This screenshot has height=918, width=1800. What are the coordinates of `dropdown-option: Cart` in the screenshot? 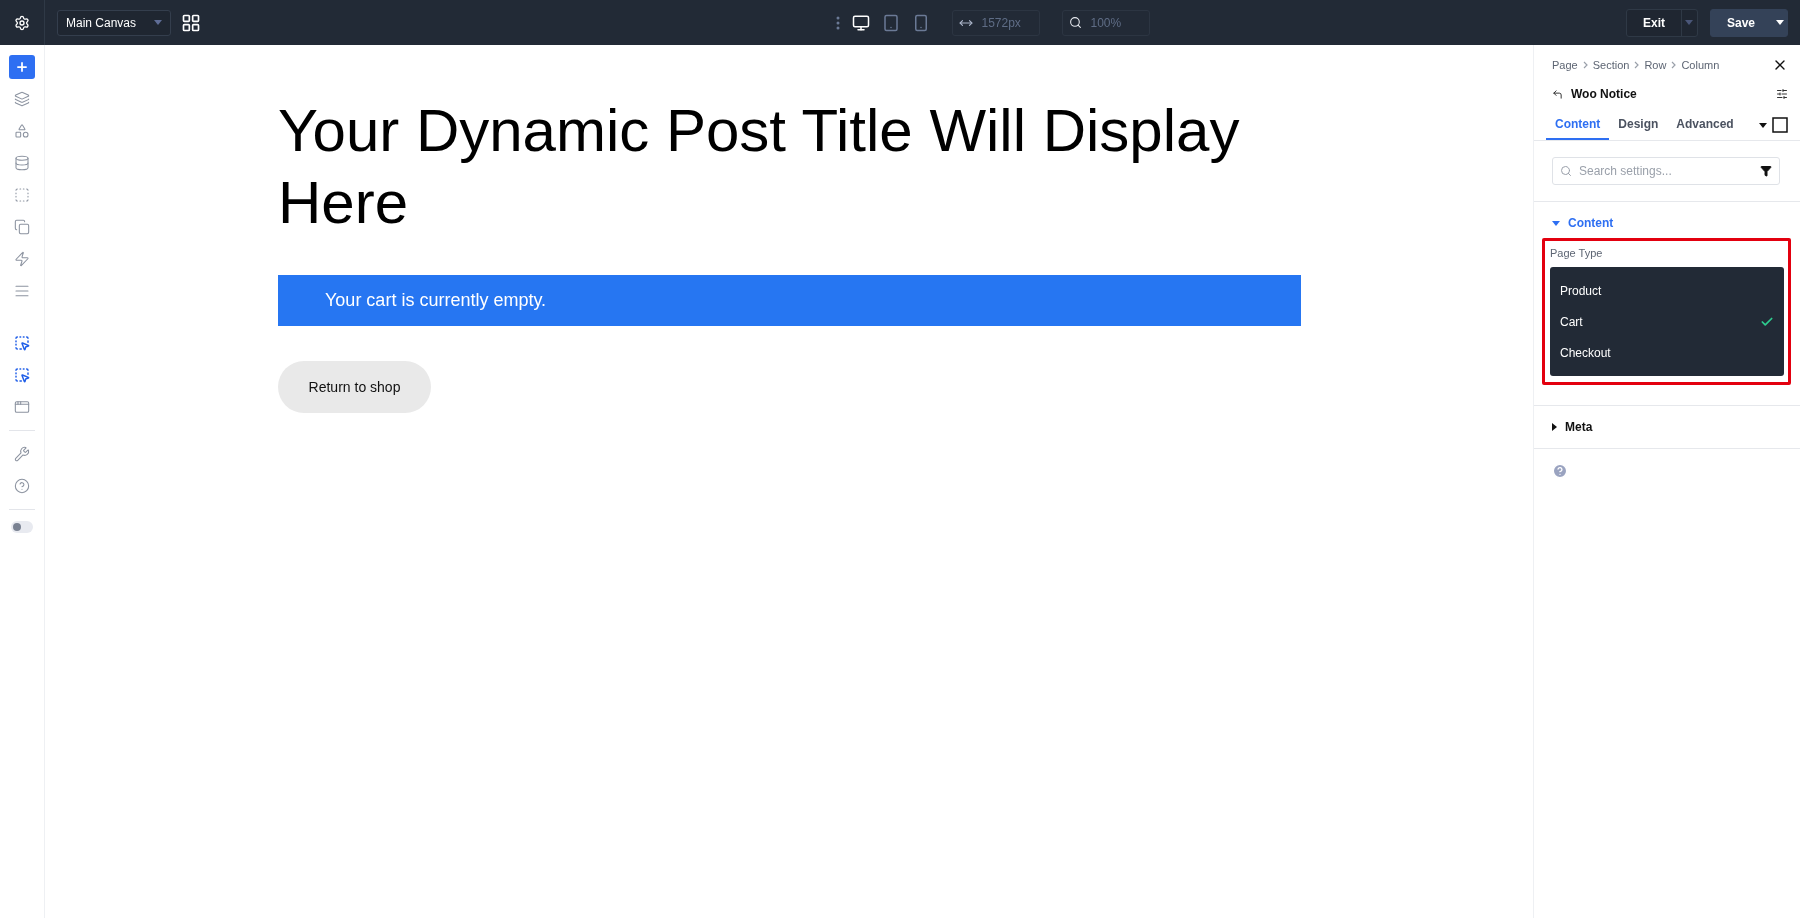 It's located at (1667, 321).